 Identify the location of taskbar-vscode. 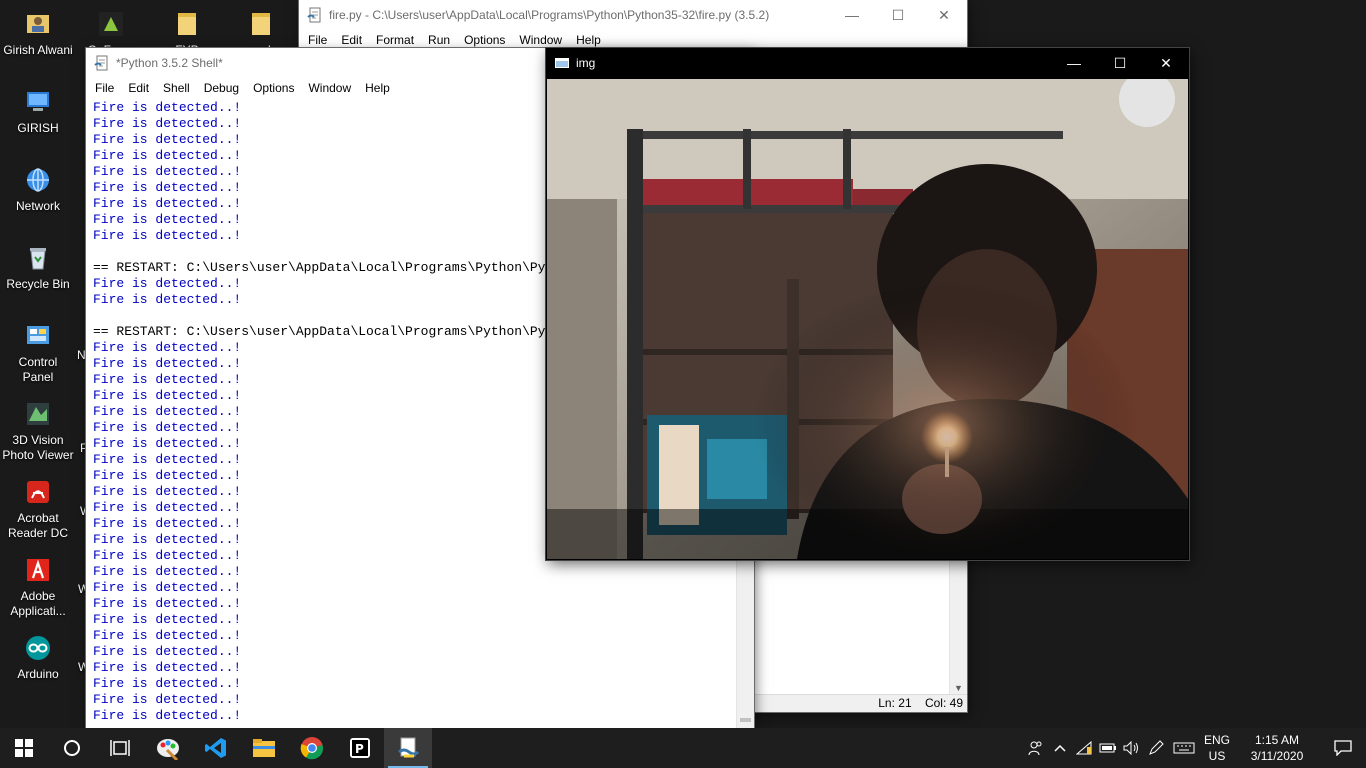
(216, 748).